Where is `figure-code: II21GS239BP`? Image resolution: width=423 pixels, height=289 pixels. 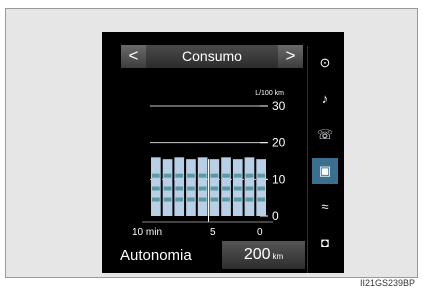
figure-code: II21GS239BP is located at coordinates (387, 283).